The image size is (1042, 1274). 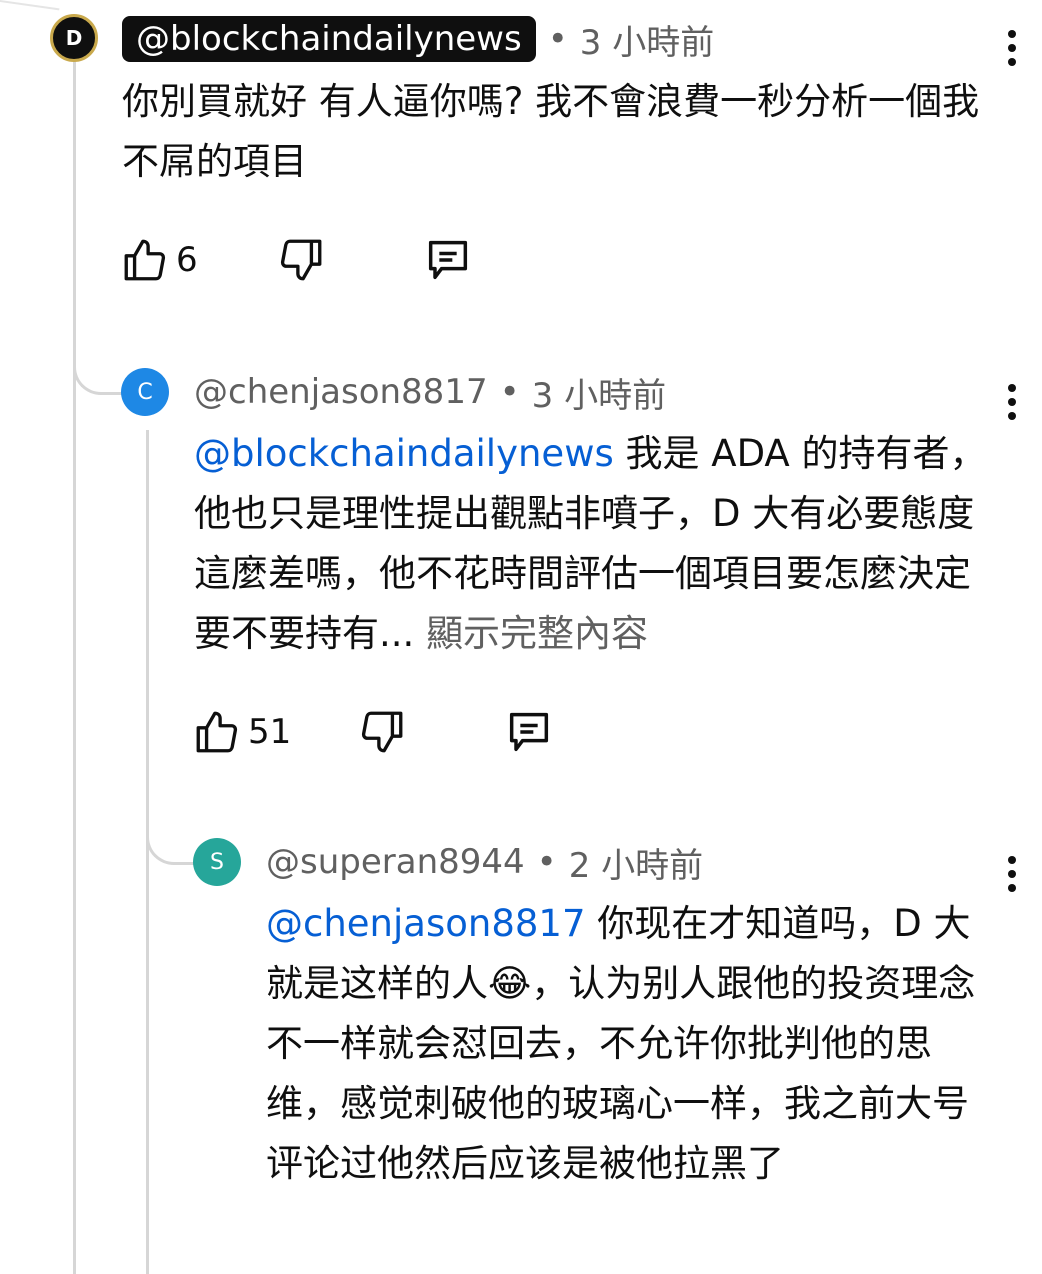 I want to click on avatar-letter: S, so click(x=217, y=862).